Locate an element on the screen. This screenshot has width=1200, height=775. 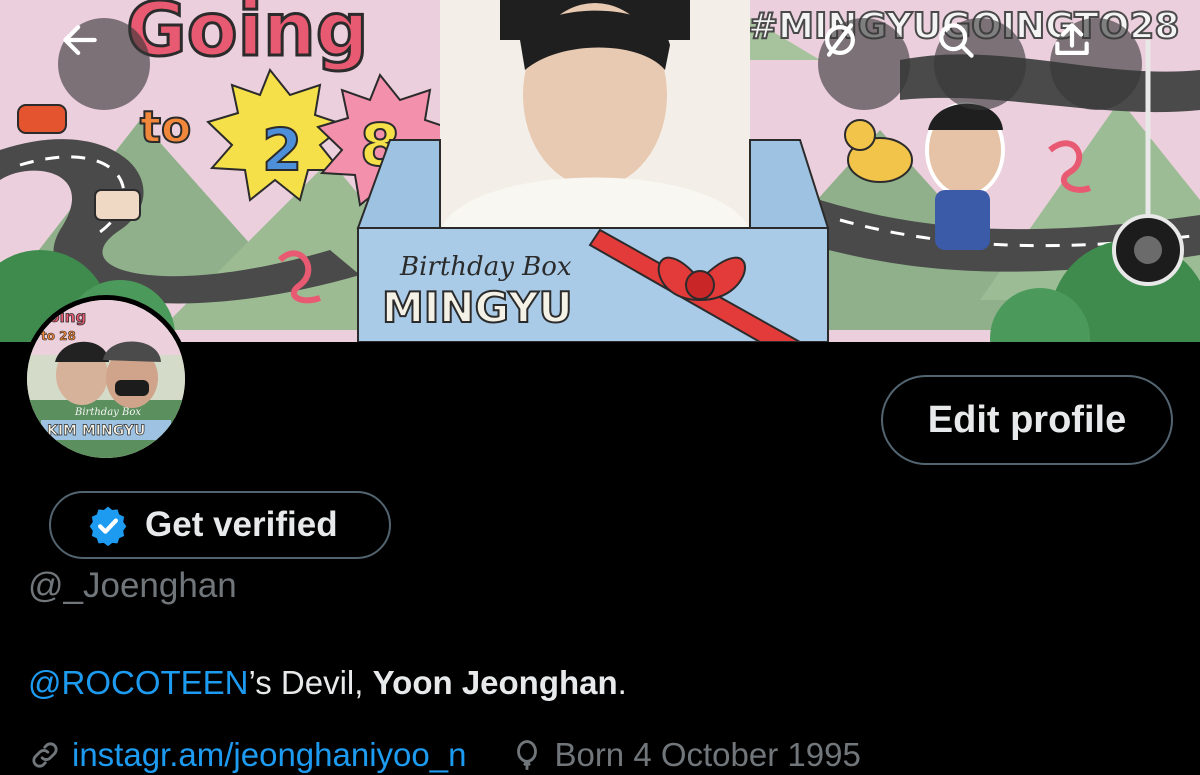
banner-box-subtitle: Birthday Box is located at coordinates (485, 267).